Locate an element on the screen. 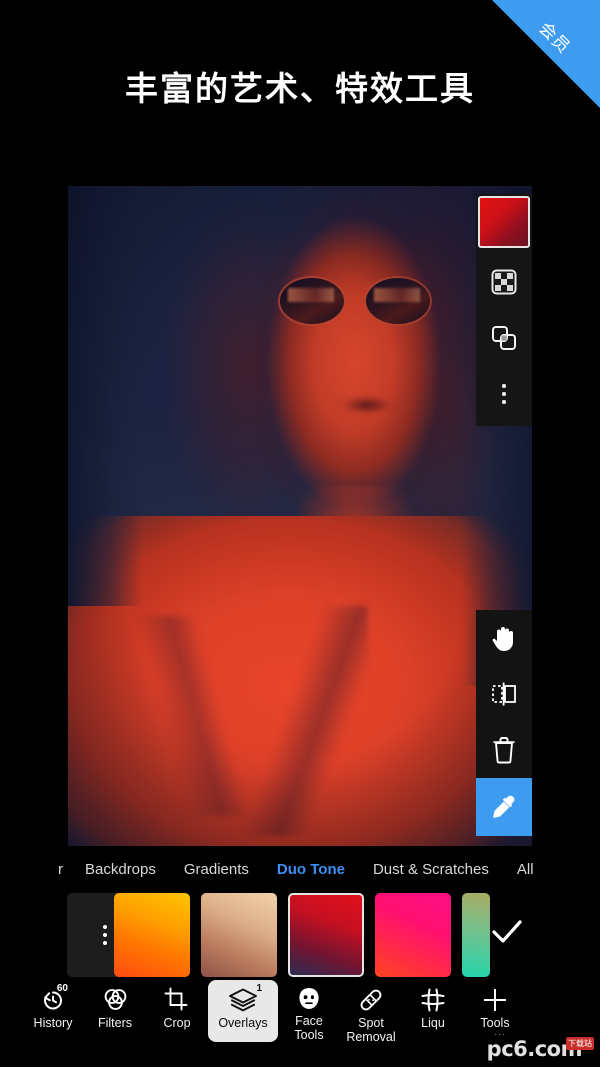  eyedropper-icon is located at coordinates (504, 806).